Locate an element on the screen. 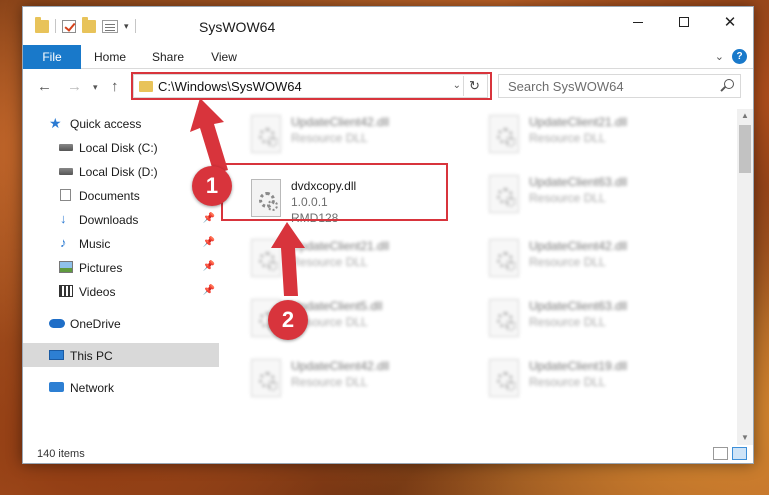 This screenshot has height=495, width=769. window-controls: ✕ is located at coordinates (684, 22).